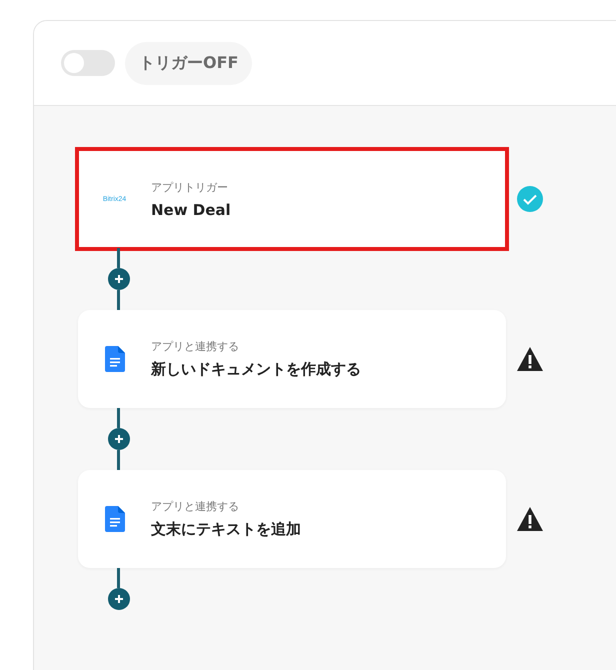  Describe the element at coordinates (190, 187) in the screenshot. I see `step-caption: アプリトリガー` at that location.